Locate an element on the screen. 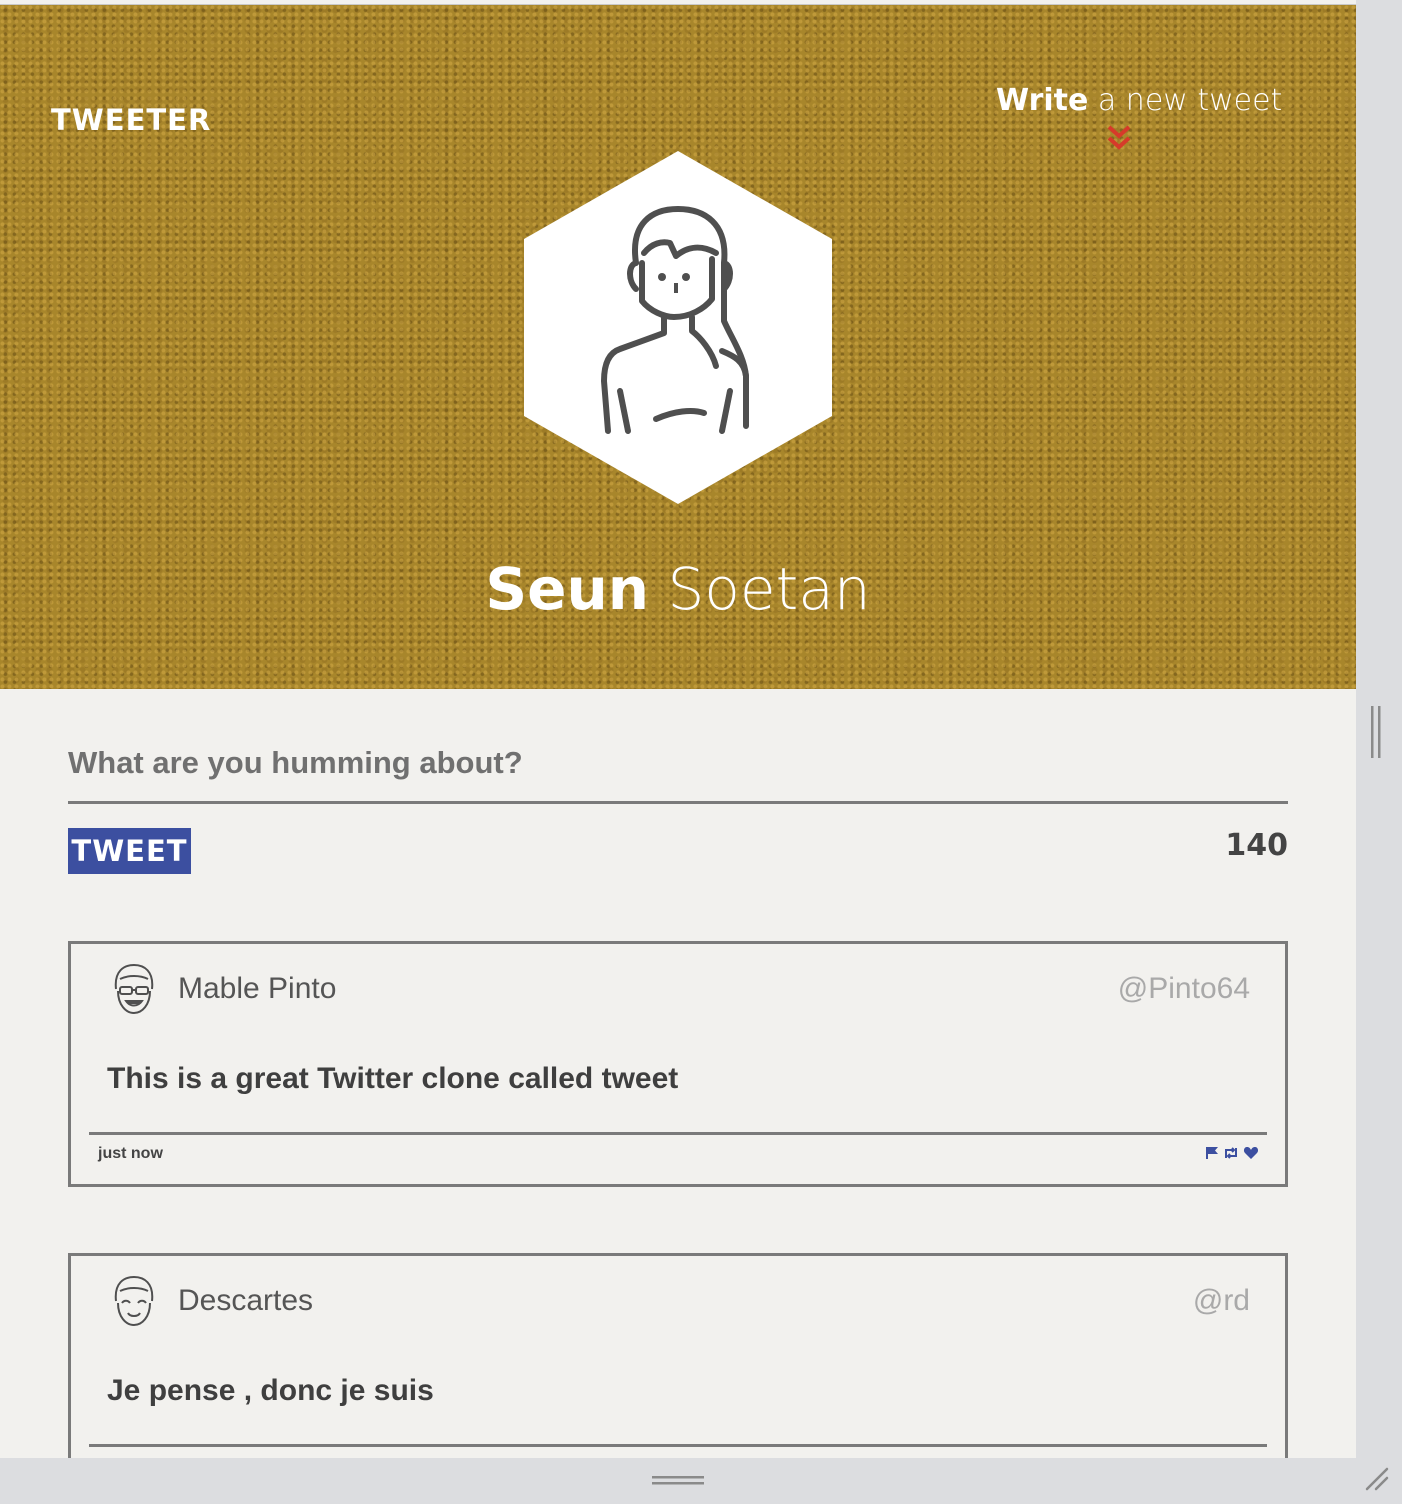 The width and height of the screenshot is (1402, 1504). tweet-composer: TWEET 140 is located at coordinates (678, 799).